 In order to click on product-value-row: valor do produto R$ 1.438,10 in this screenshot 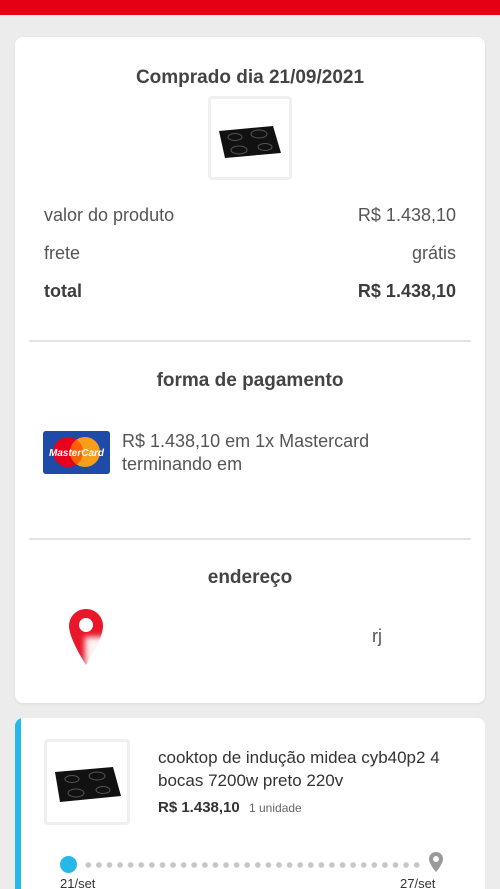, I will do `click(250, 215)`.